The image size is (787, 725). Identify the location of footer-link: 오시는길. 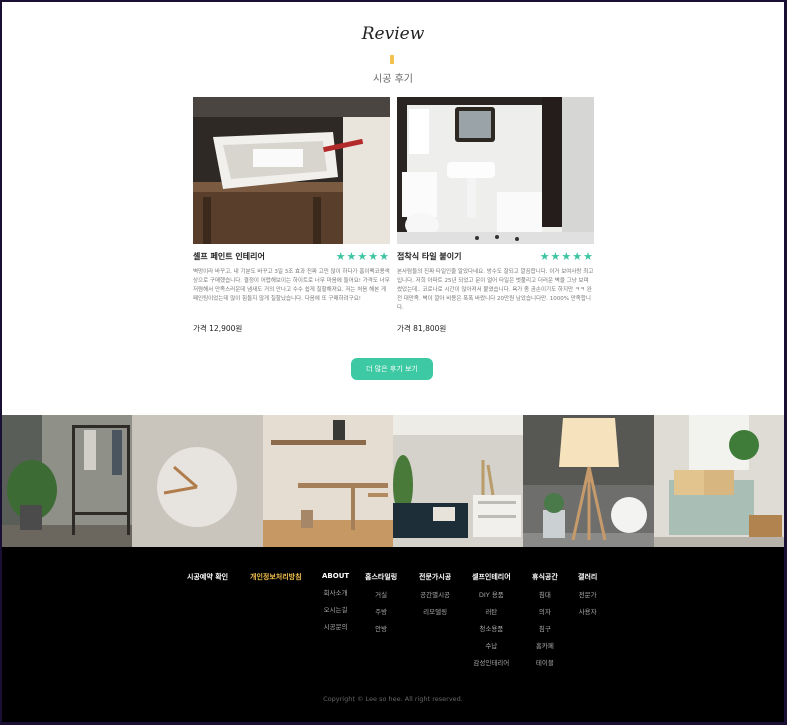
(335, 610).